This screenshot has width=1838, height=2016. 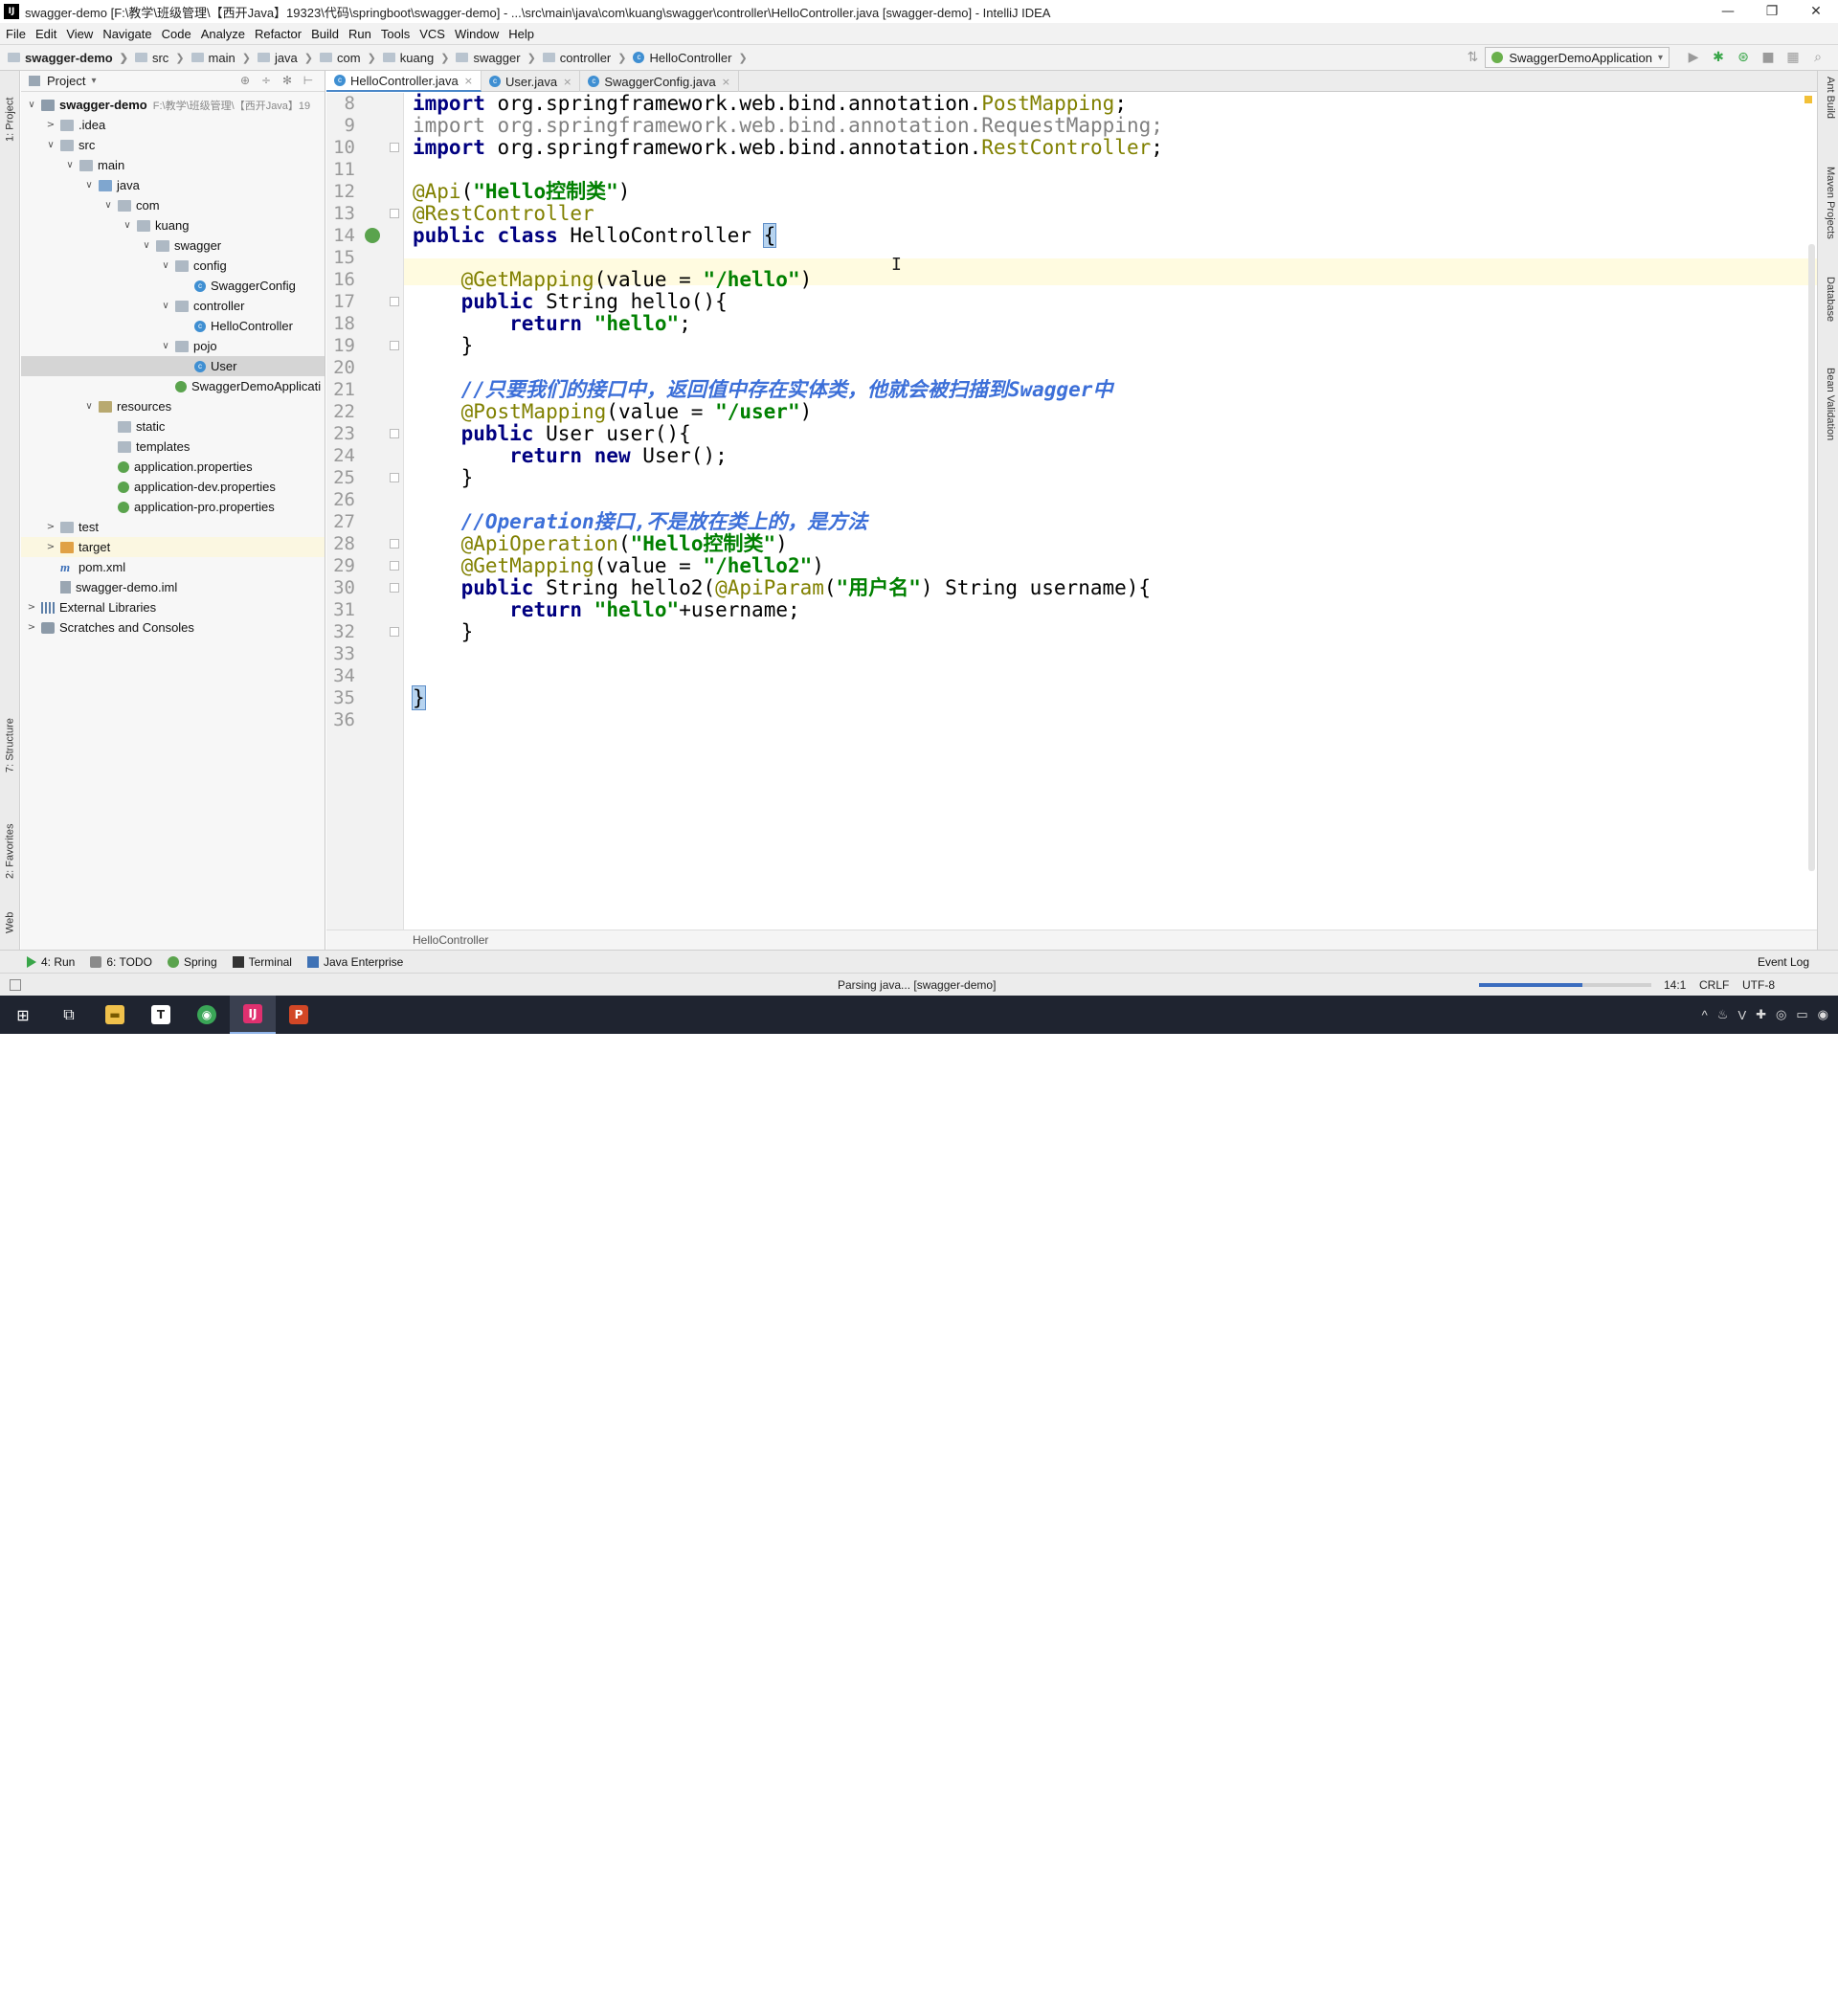 I want to click on breadcrumb-kuang: kuang ❯, so click(x=420, y=58).